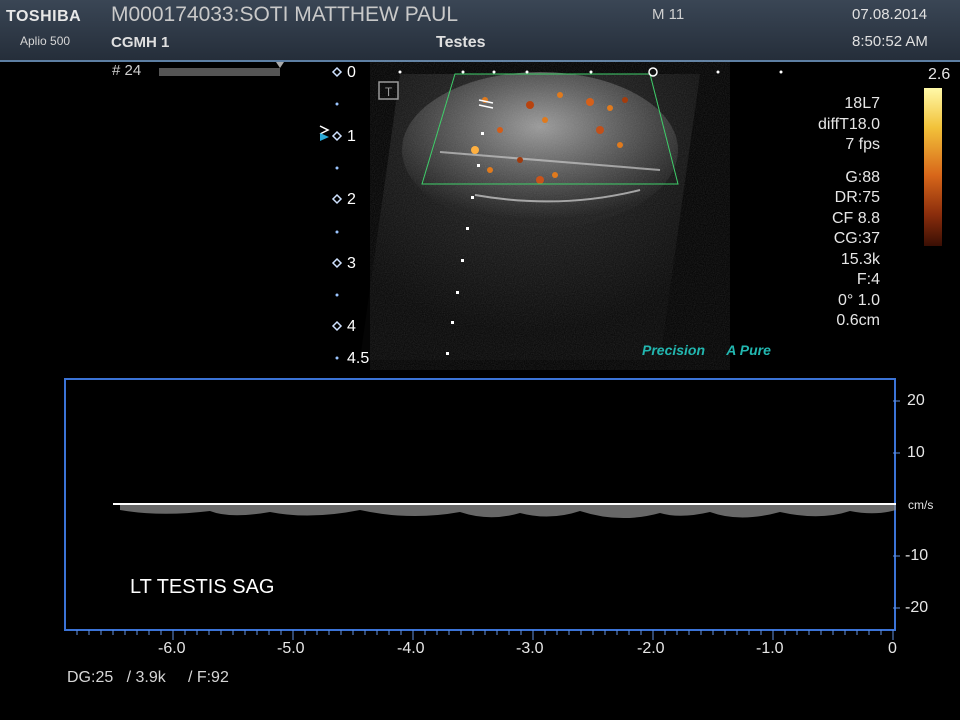  What do you see at coordinates (917, 555) in the screenshot?
I see `velocity-tick: -10` at bounding box center [917, 555].